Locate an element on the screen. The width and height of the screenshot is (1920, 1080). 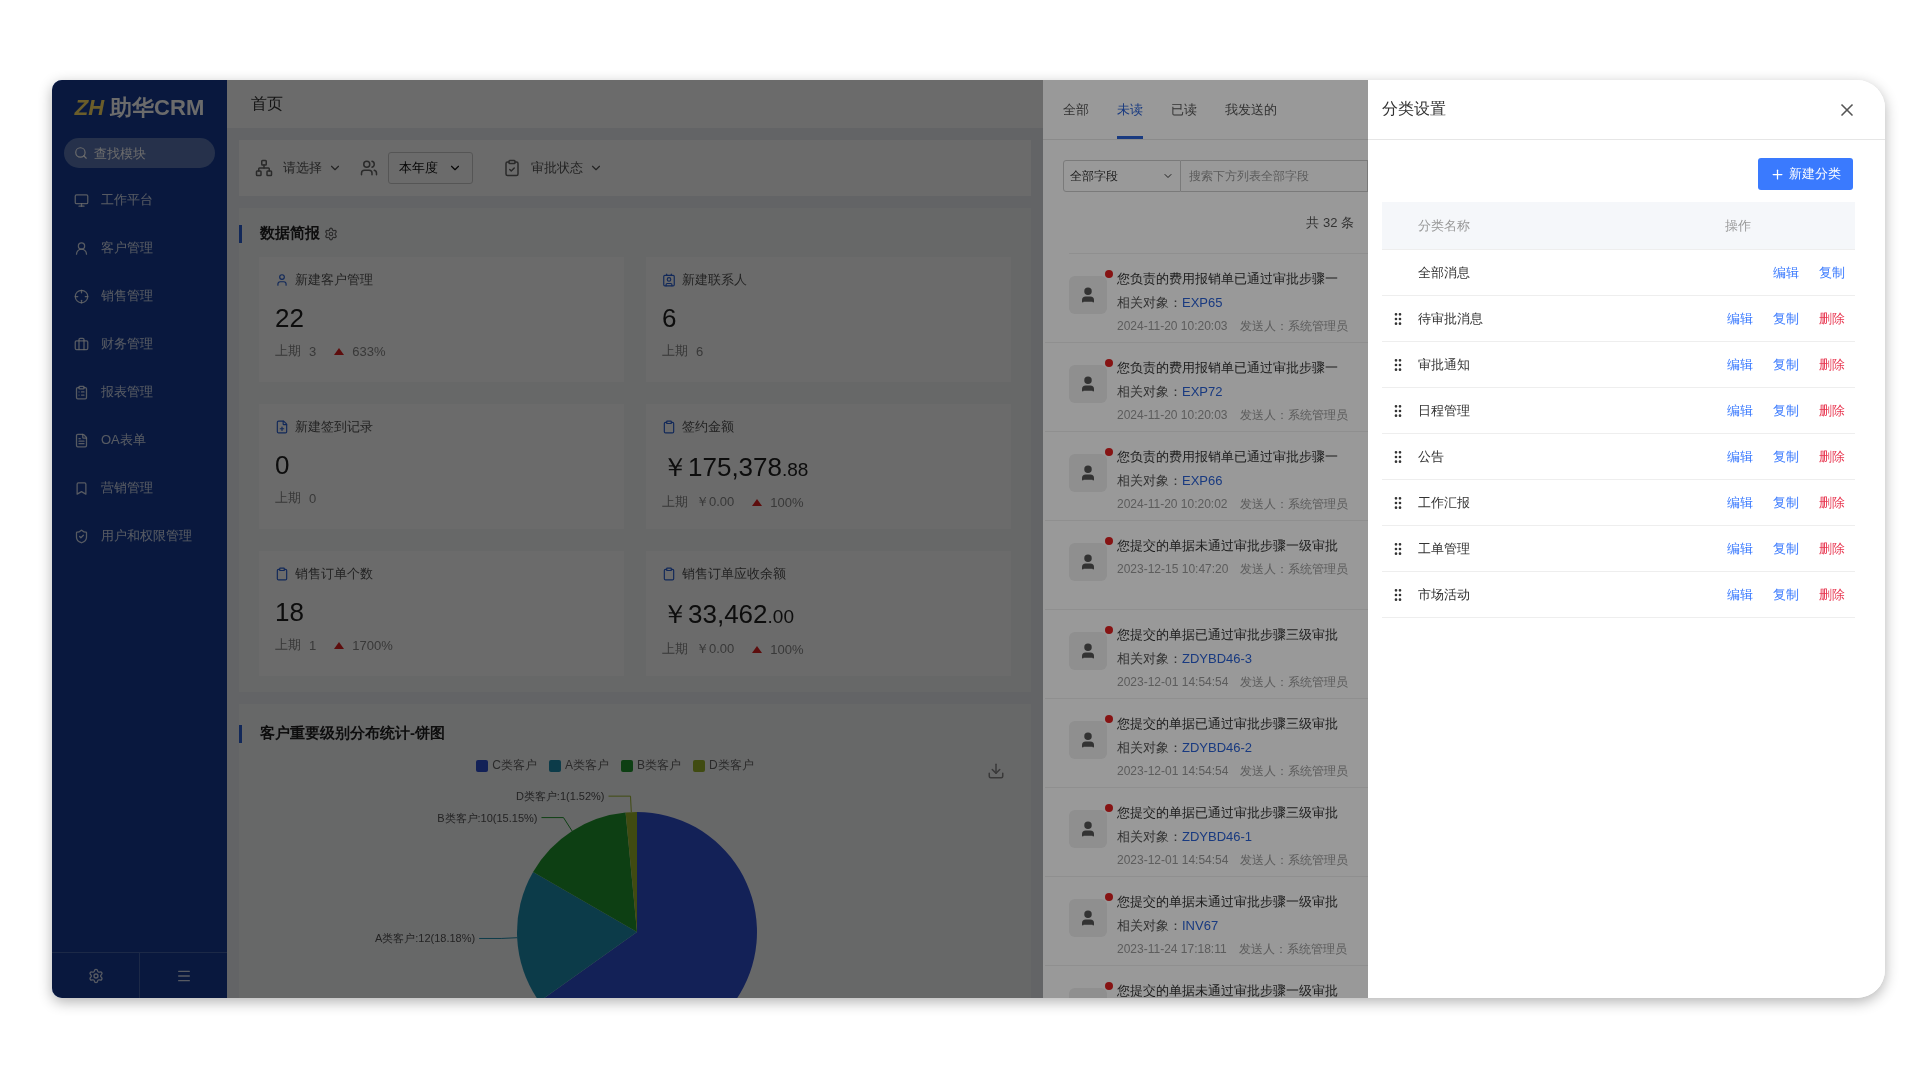
object-link: ZDYBD46-3 is located at coordinates (1217, 659).